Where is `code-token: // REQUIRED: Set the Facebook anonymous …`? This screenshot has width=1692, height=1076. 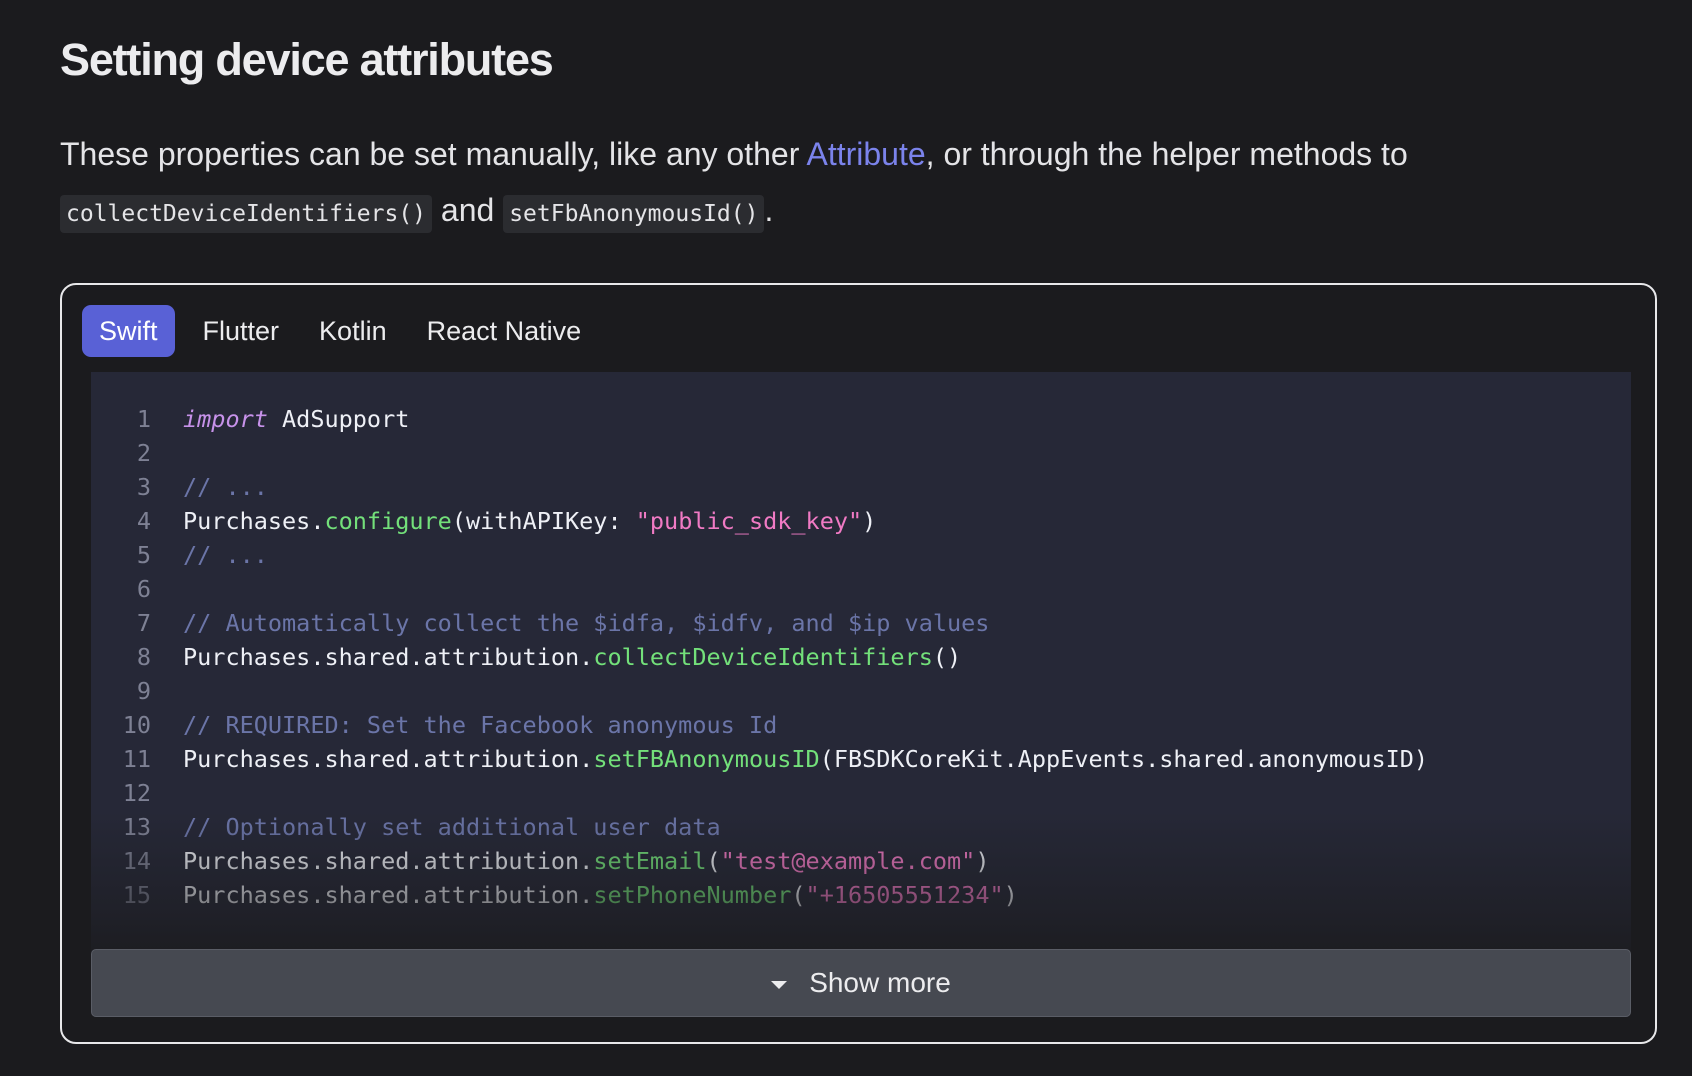 code-token: // REQUIRED: Set the Facebook anonymous … is located at coordinates (480, 725).